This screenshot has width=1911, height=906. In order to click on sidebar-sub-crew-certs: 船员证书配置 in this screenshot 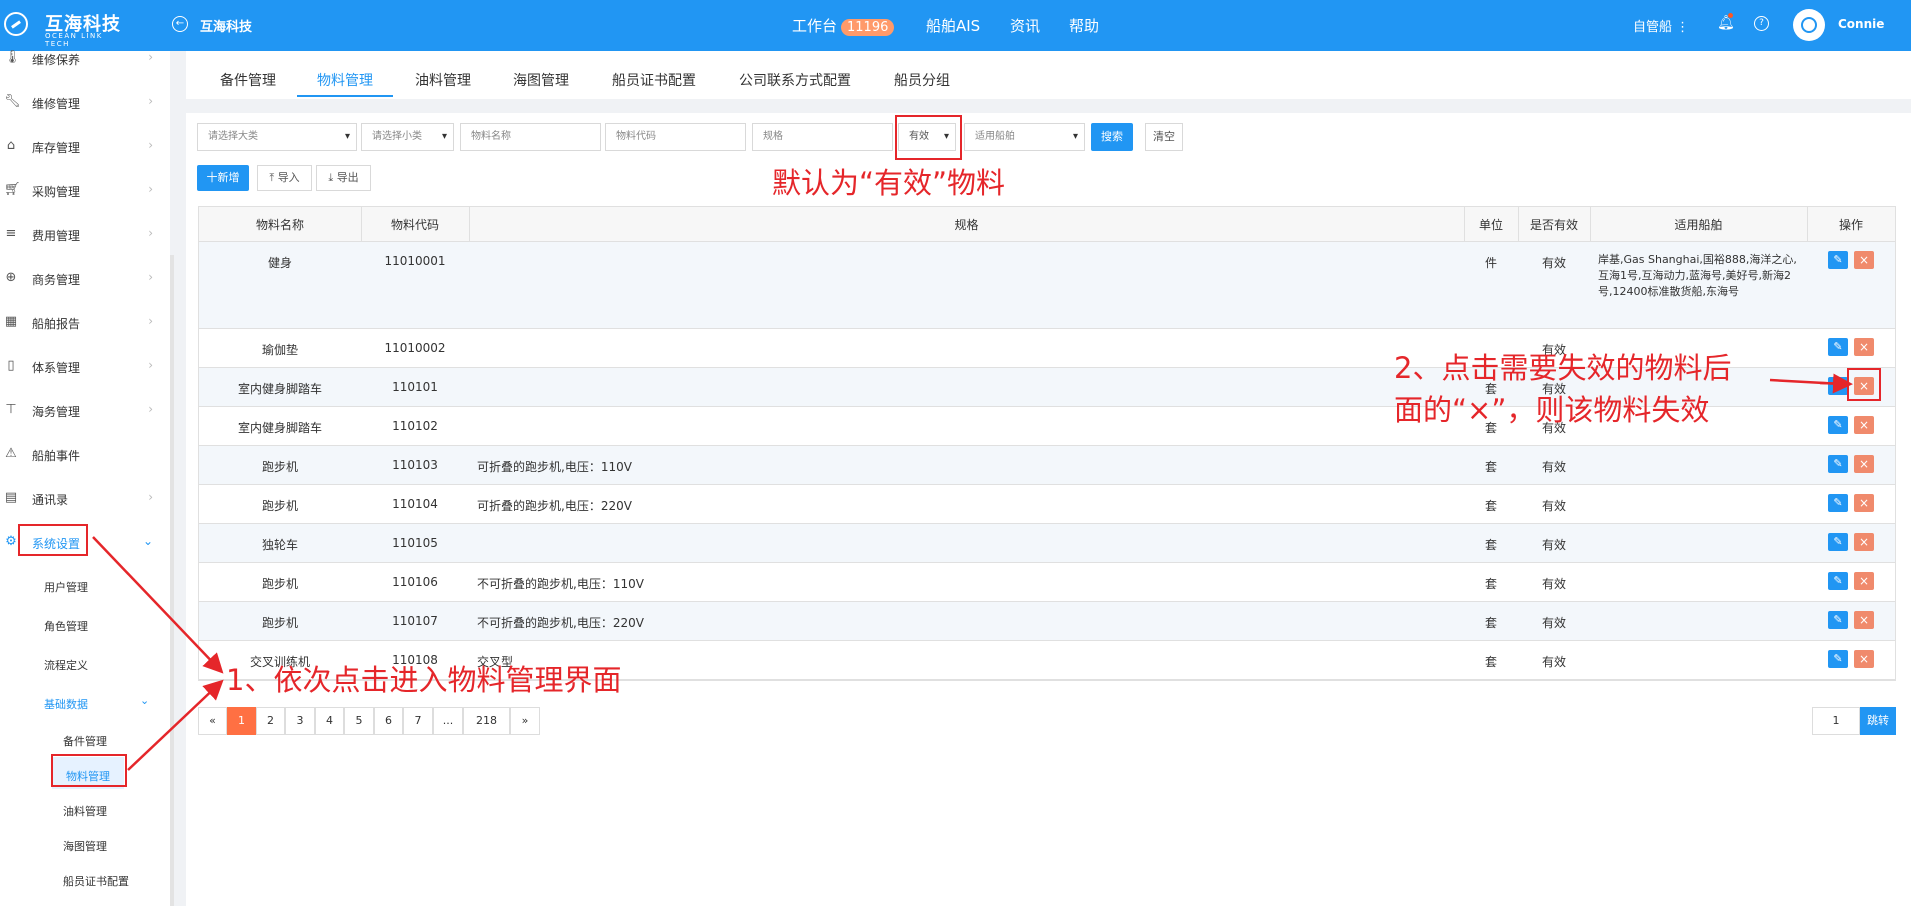, I will do `click(96, 881)`.